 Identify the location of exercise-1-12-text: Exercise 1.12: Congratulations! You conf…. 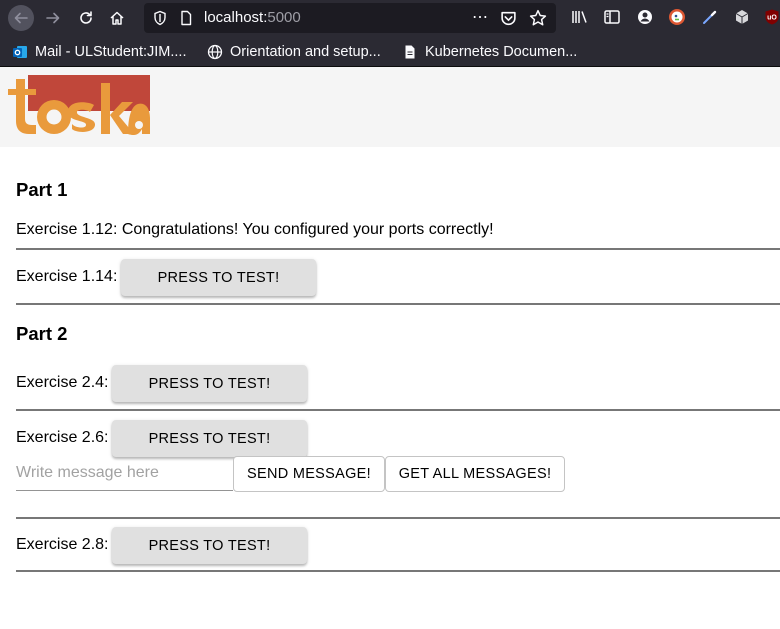
(255, 229).